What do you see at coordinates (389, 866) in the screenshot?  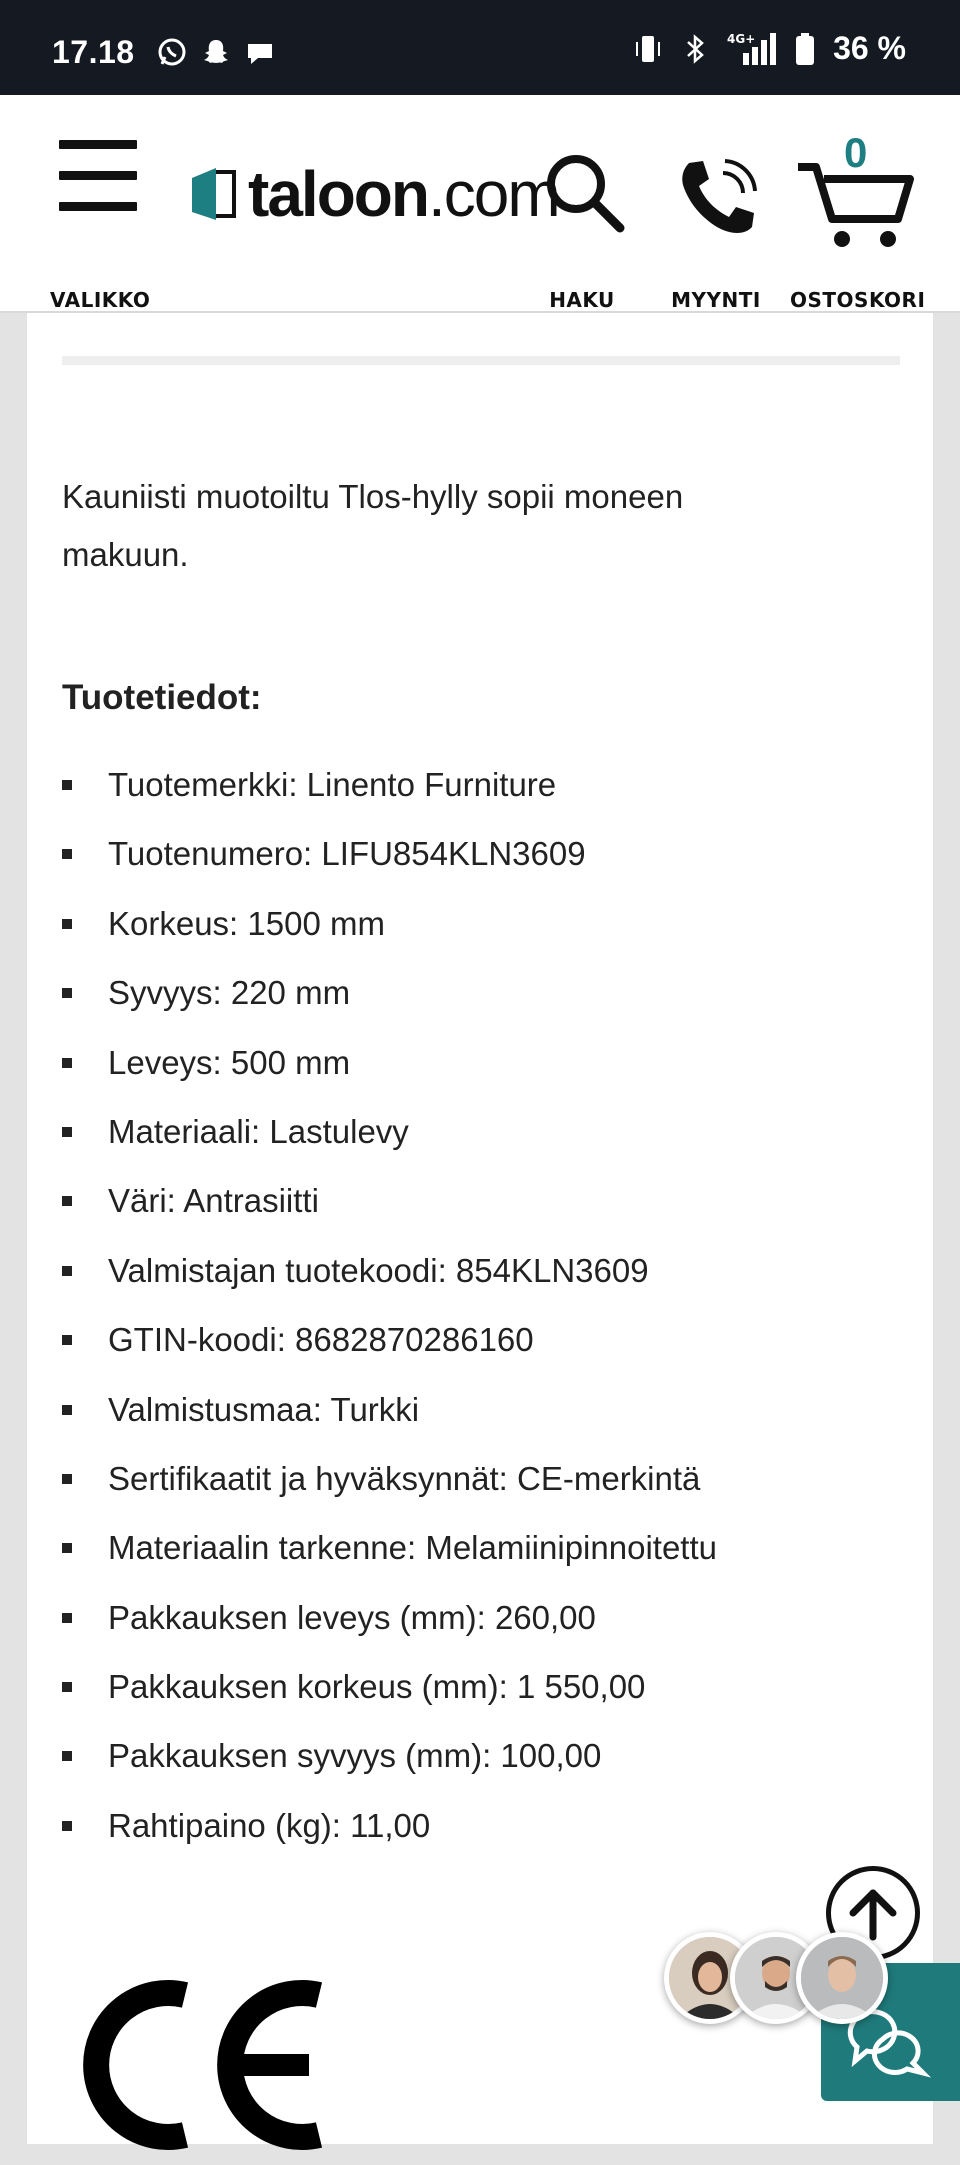 I see `list-item: Tuotenumero: LIFU854KLN3609` at bounding box center [389, 866].